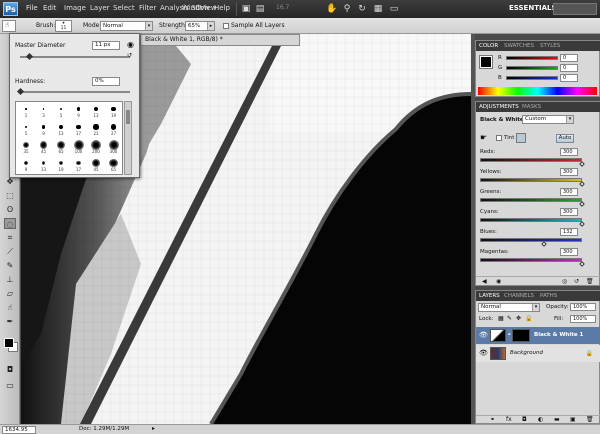 Image resolution: width=600 pixels, height=434 pixels. What do you see at coordinates (200, 26) in the screenshot?
I see `strength-field: 65% ▸` at bounding box center [200, 26].